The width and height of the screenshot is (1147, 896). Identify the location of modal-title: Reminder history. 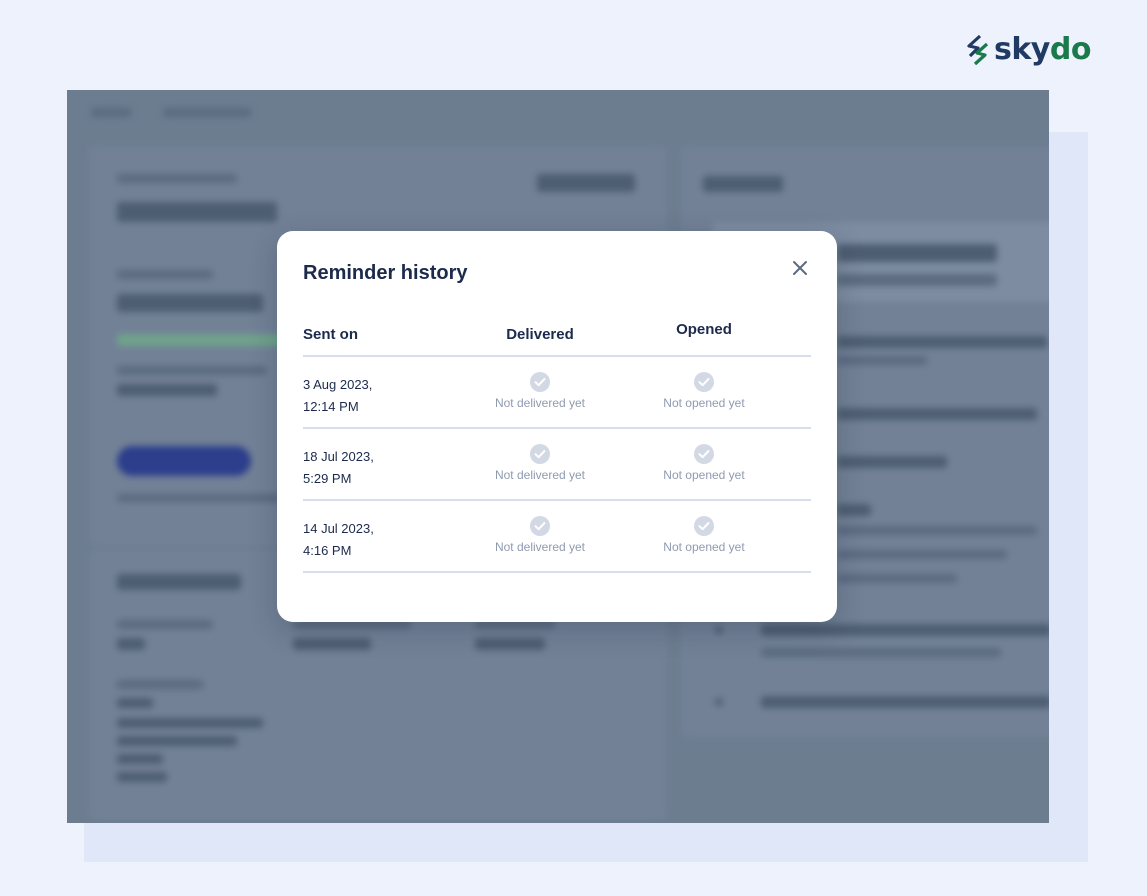
(385, 273).